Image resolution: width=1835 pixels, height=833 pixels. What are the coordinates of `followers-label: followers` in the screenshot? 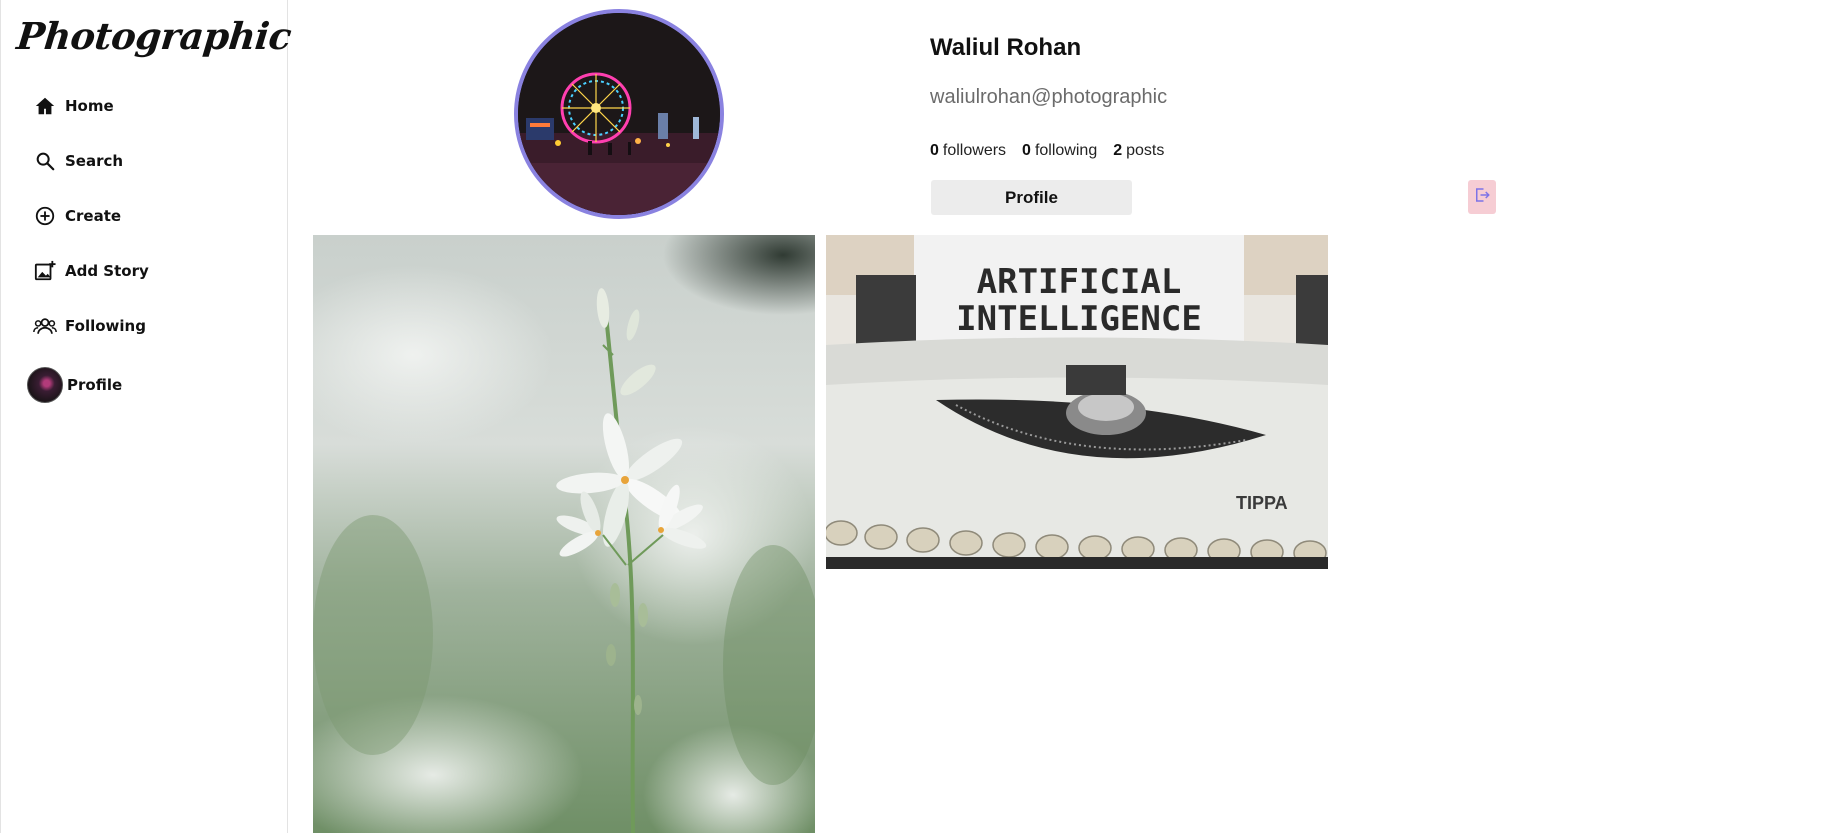 It's located at (974, 150).